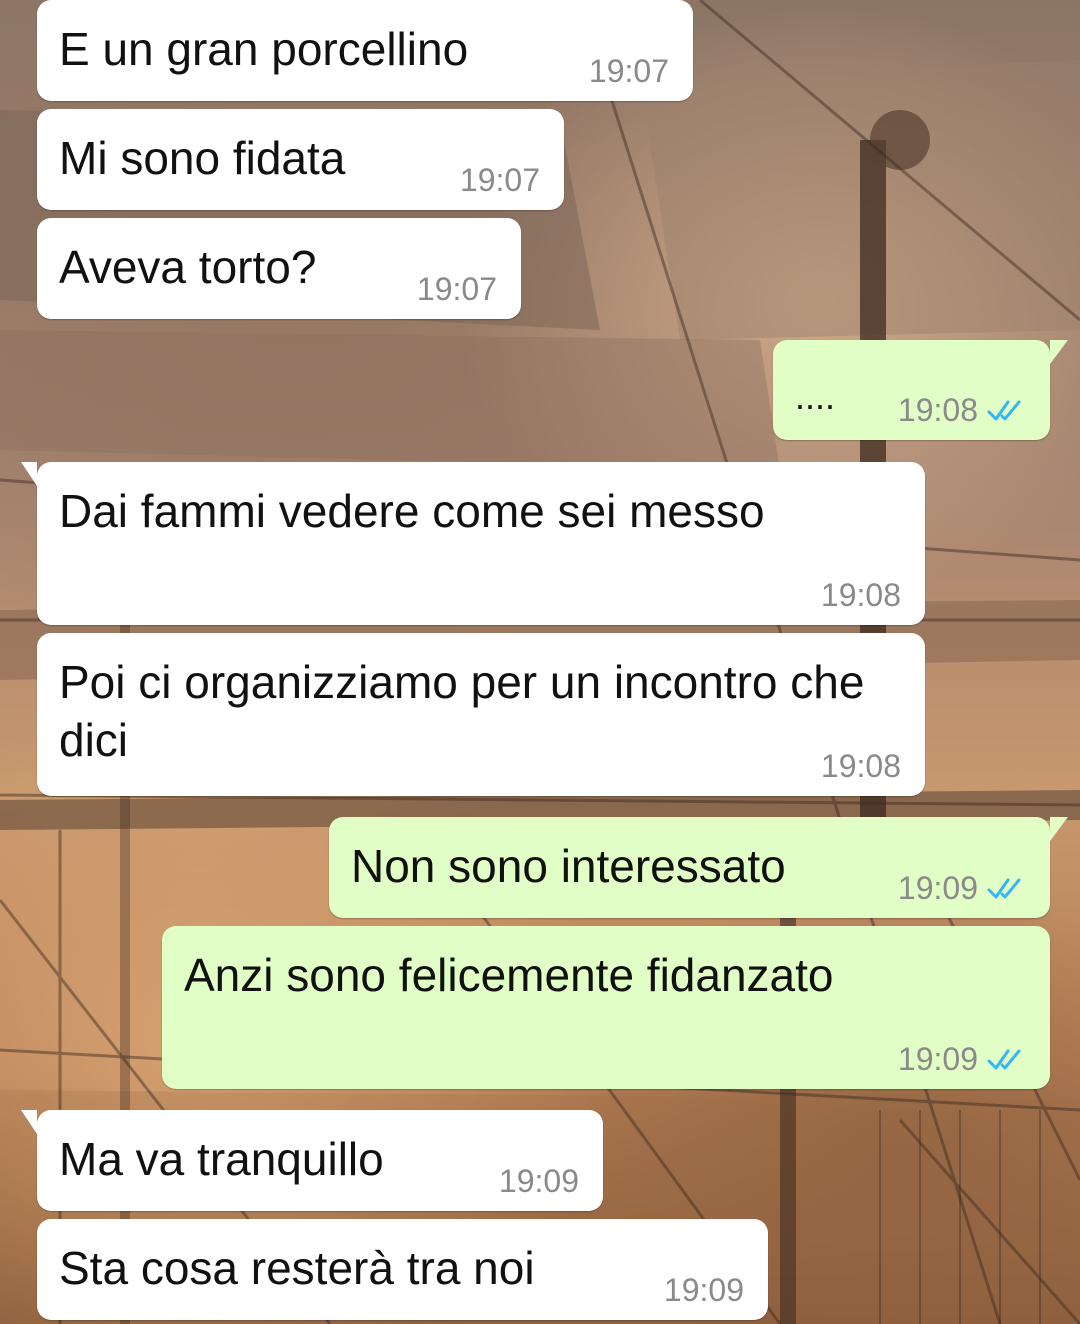 The image size is (1080, 1324). Describe the element at coordinates (279, 268) in the screenshot. I see `message-bubble-incoming: Aveva torto? 19:07` at that location.